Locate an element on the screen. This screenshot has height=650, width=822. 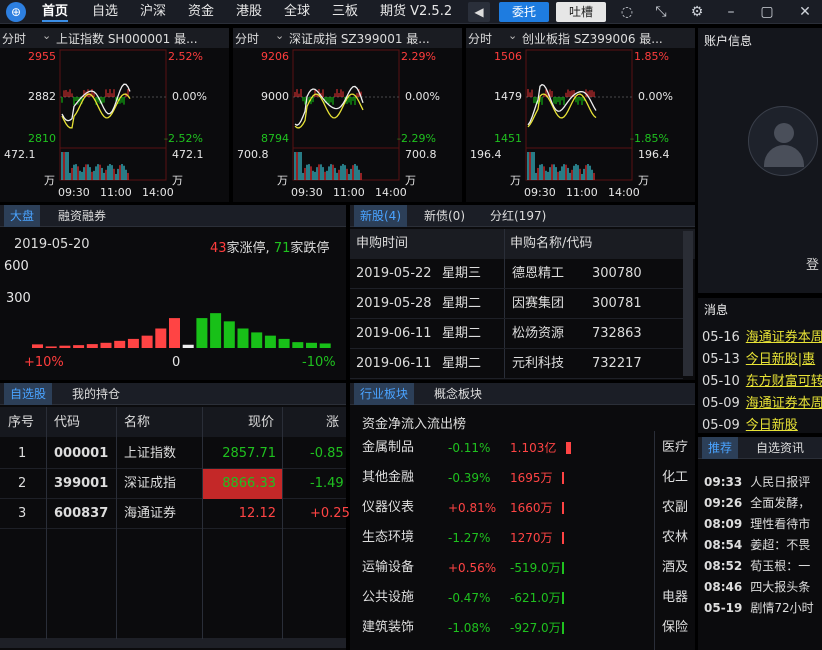
info-time: 05-19 is located at coordinates (723, 608).